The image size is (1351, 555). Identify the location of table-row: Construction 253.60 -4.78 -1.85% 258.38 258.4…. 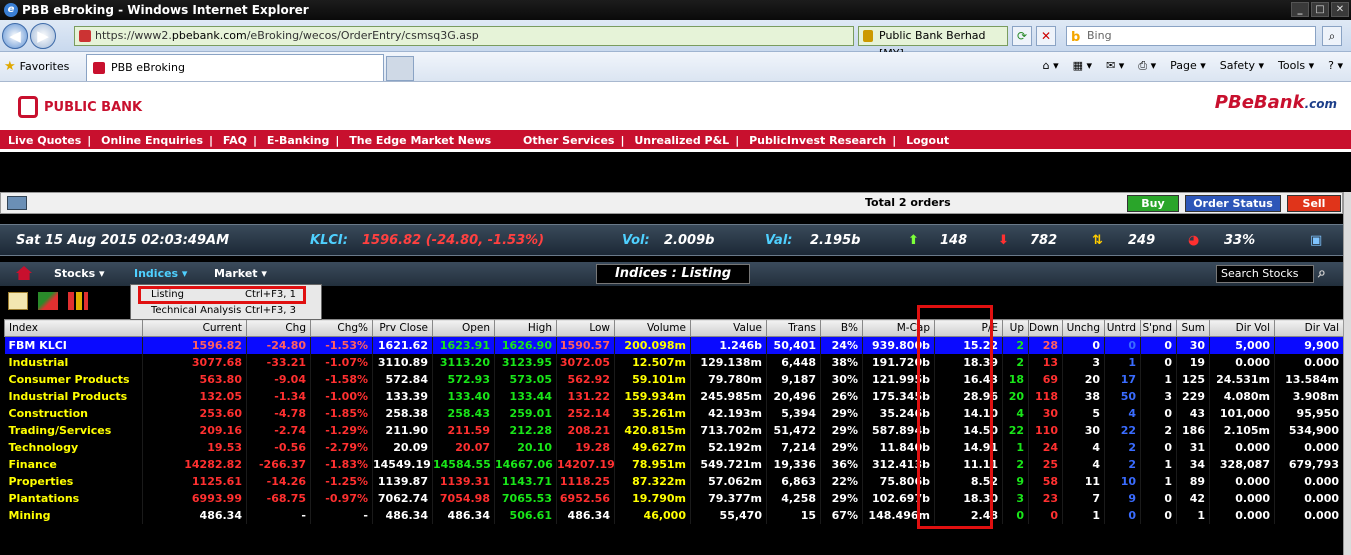
(673, 413).